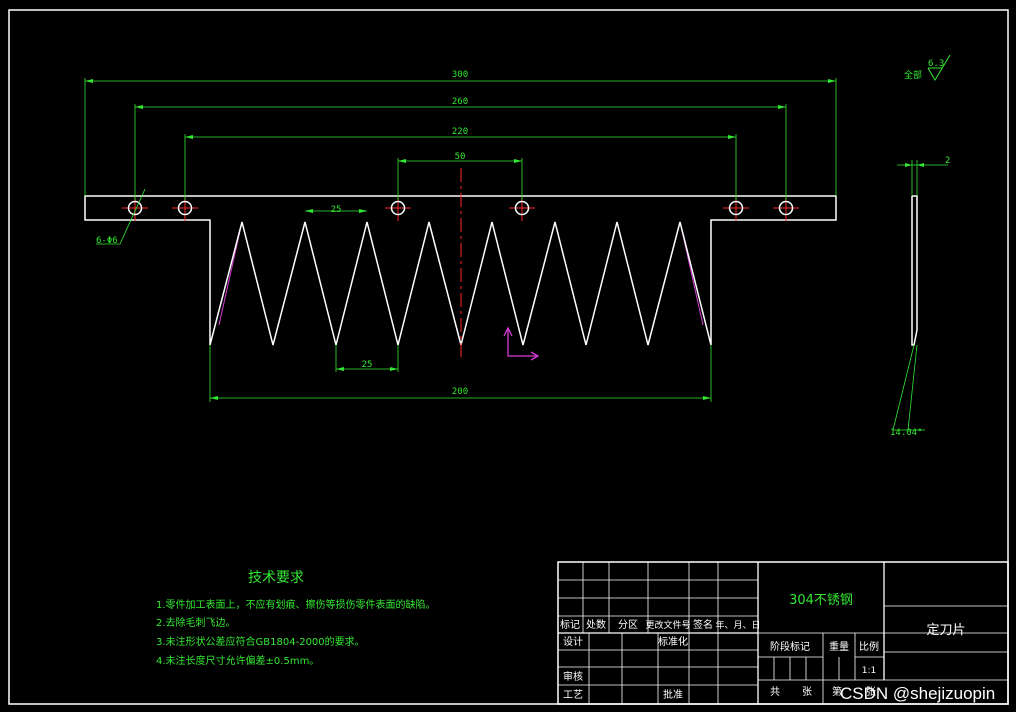 This screenshot has width=1016, height=712. I want to click on surface-finish-symbol: 全部 6.3, so click(927, 67).